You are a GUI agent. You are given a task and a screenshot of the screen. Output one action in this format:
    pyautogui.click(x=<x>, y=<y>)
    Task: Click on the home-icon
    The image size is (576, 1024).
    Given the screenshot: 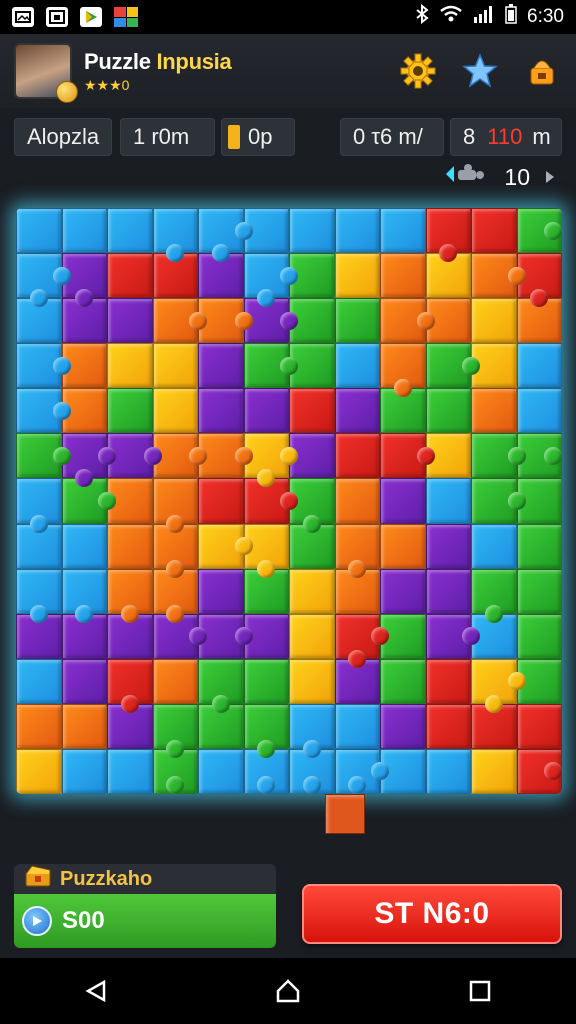 What is the action you would take?
    pyautogui.click(x=288, y=991)
    